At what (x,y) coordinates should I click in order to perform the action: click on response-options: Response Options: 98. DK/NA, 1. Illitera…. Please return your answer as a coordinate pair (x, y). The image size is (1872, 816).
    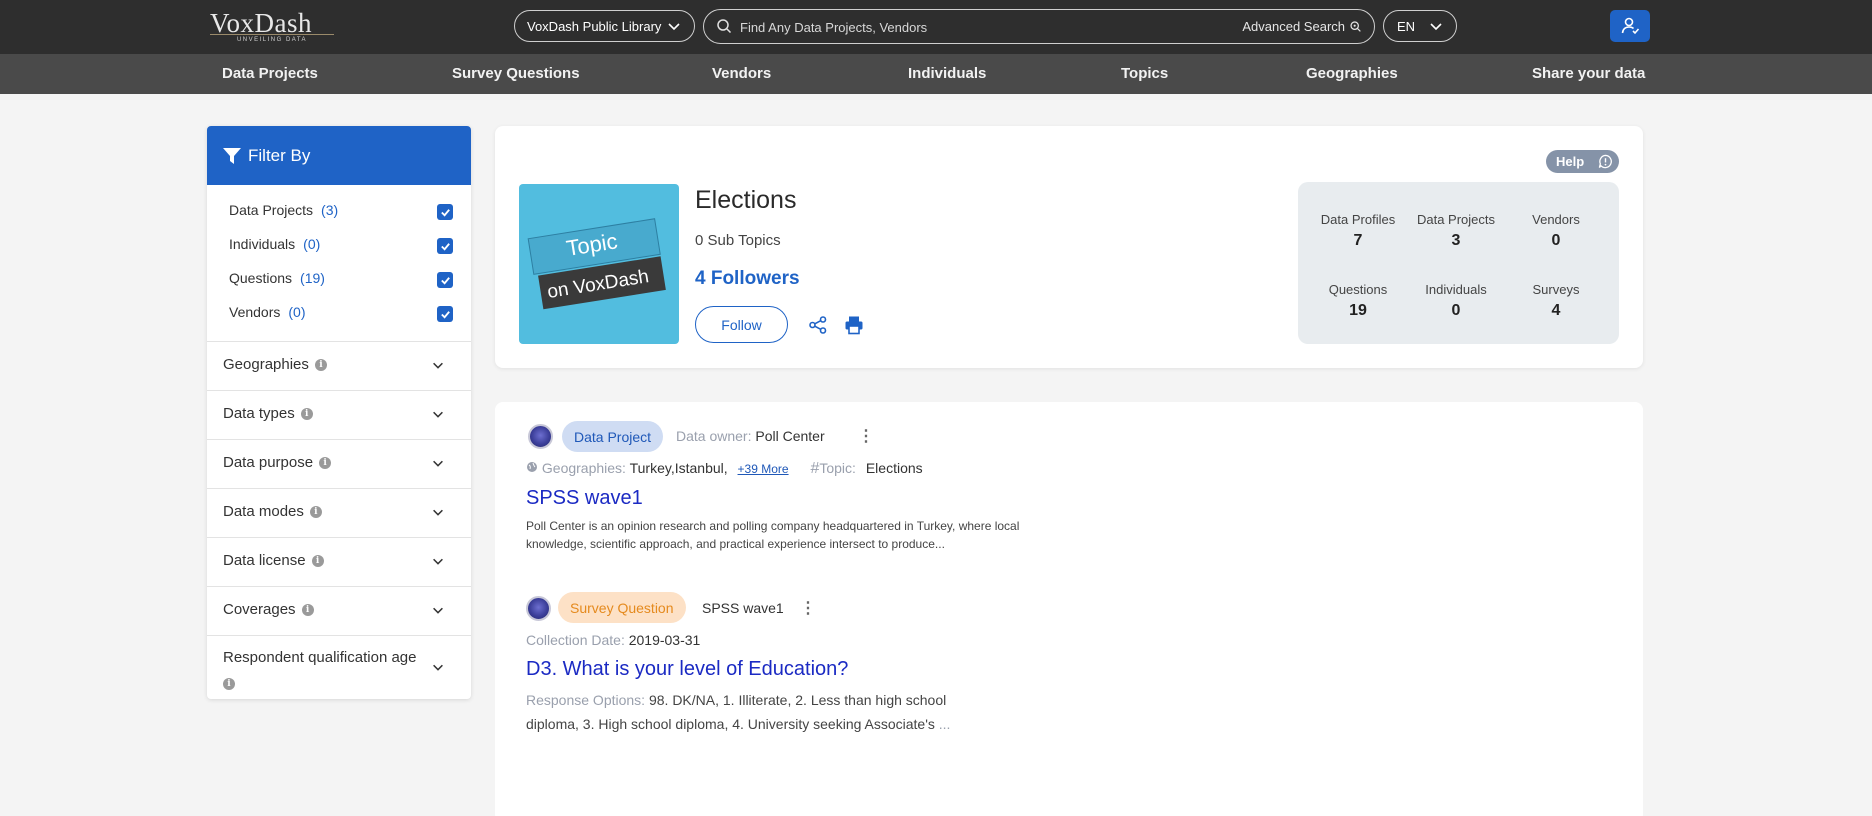
    Looking at the image, I should click on (761, 712).